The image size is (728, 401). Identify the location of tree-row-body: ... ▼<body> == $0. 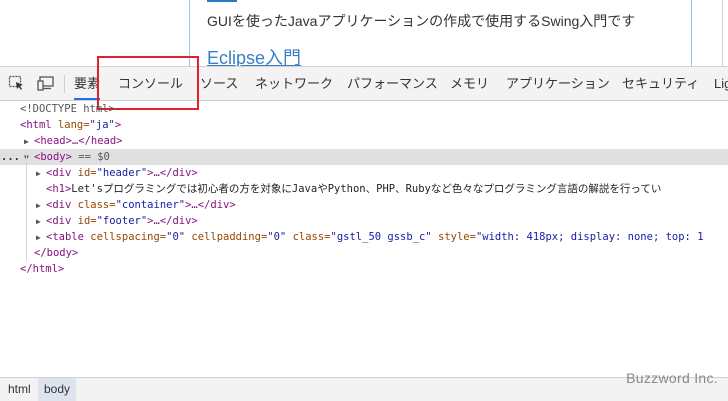
(364, 157).